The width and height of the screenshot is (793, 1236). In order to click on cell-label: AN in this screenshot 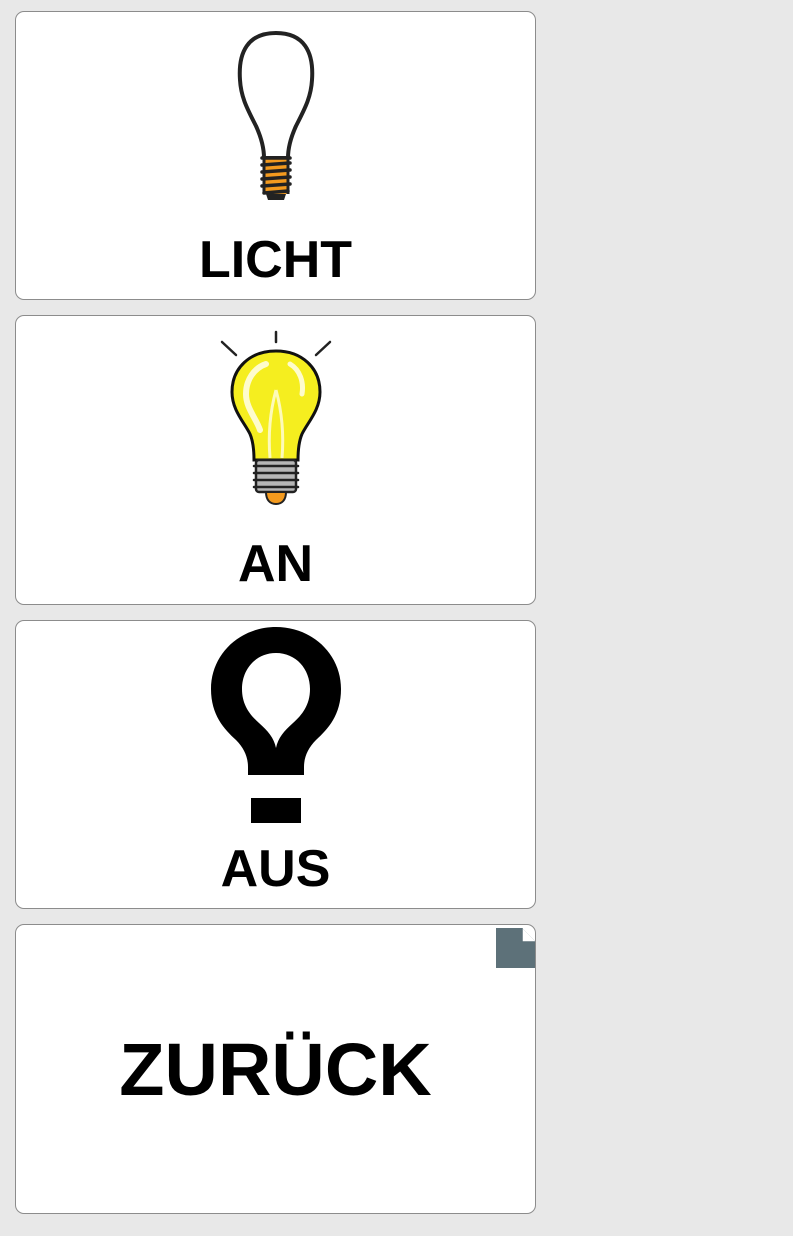, I will do `click(275, 564)`.